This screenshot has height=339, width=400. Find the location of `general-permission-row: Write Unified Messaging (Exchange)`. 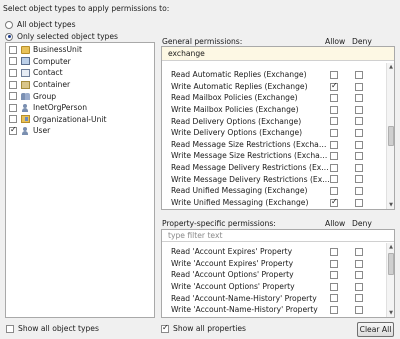

general-permission-row: Write Unified Messaging (Exchange) is located at coordinates (278, 203).